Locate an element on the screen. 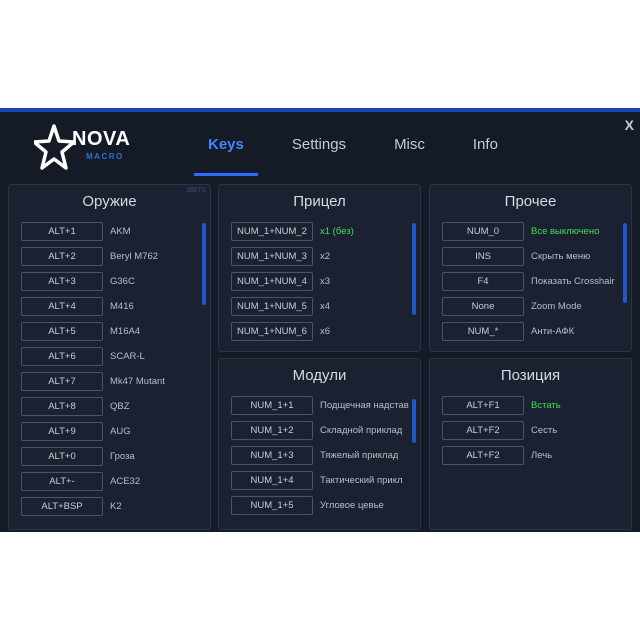 This screenshot has width=640, height=640. scope-title: Прицел is located at coordinates (319, 201).